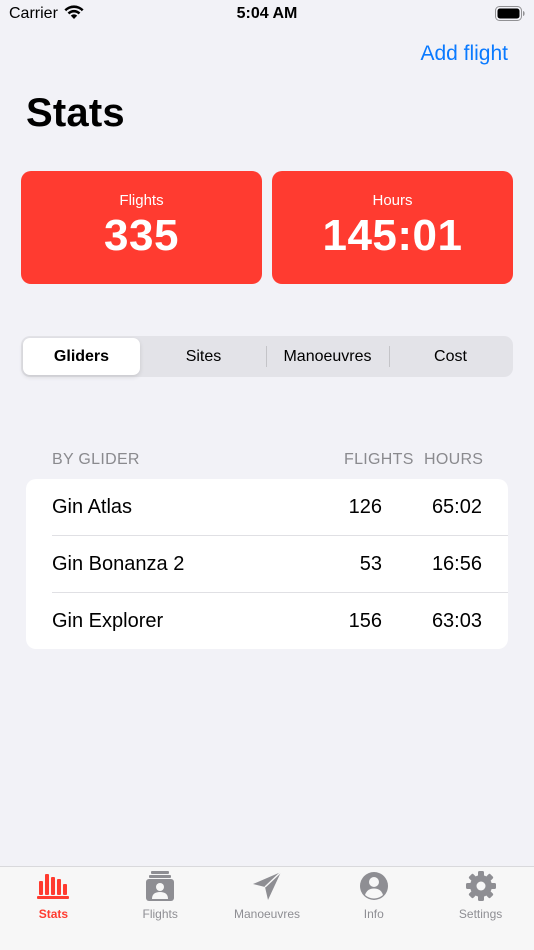 The image size is (534, 950). I want to click on segment-sites: Sites, so click(203, 356).